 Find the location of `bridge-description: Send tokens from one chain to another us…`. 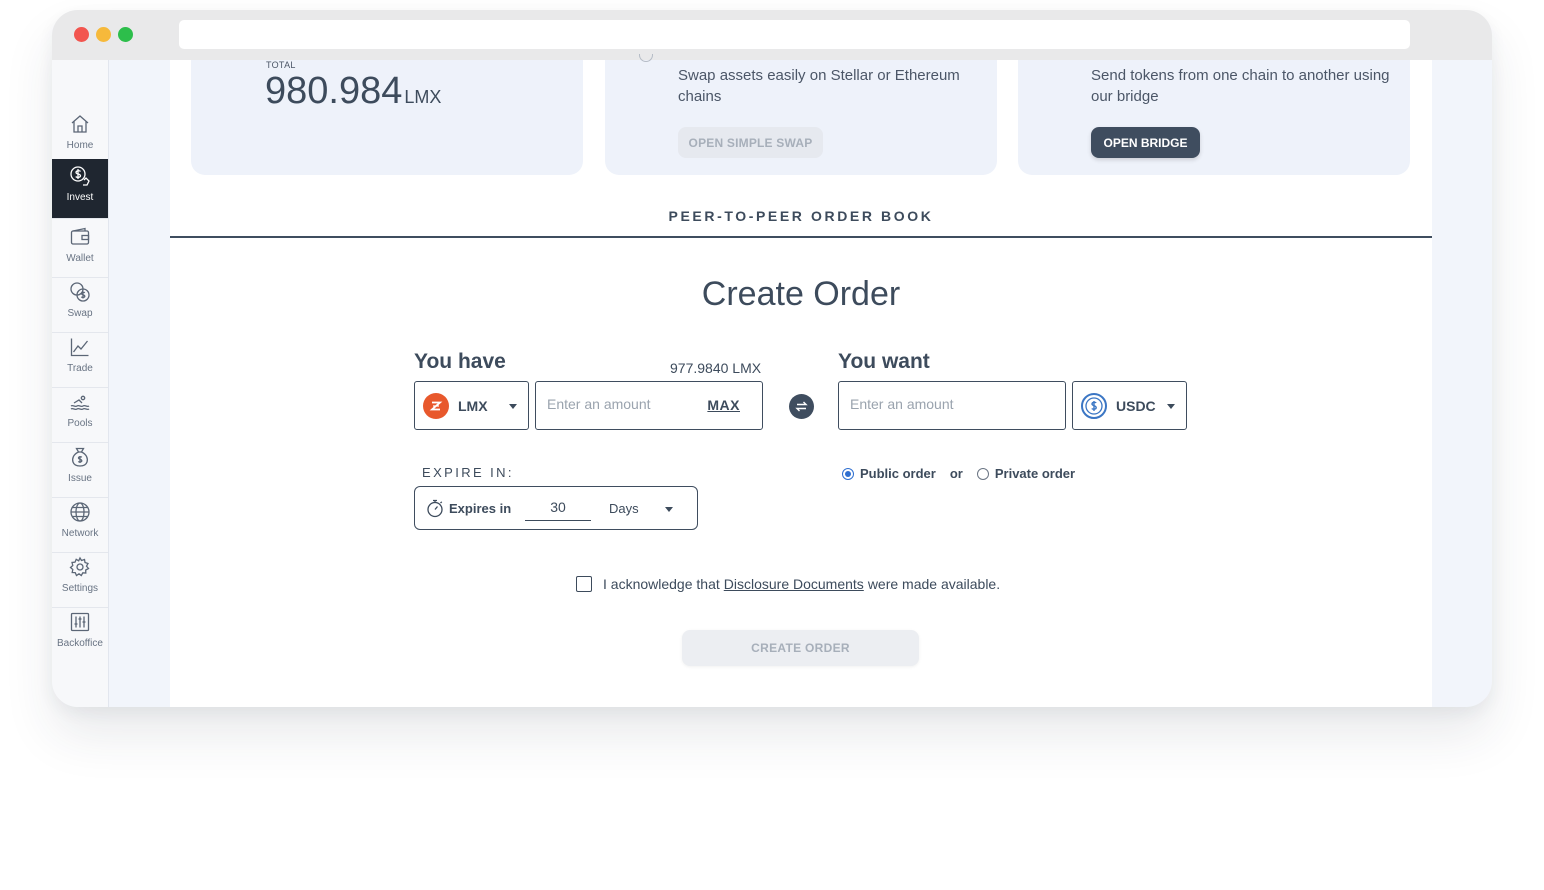

bridge-description: Send tokens from one chain to another us… is located at coordinates (1240, 86).